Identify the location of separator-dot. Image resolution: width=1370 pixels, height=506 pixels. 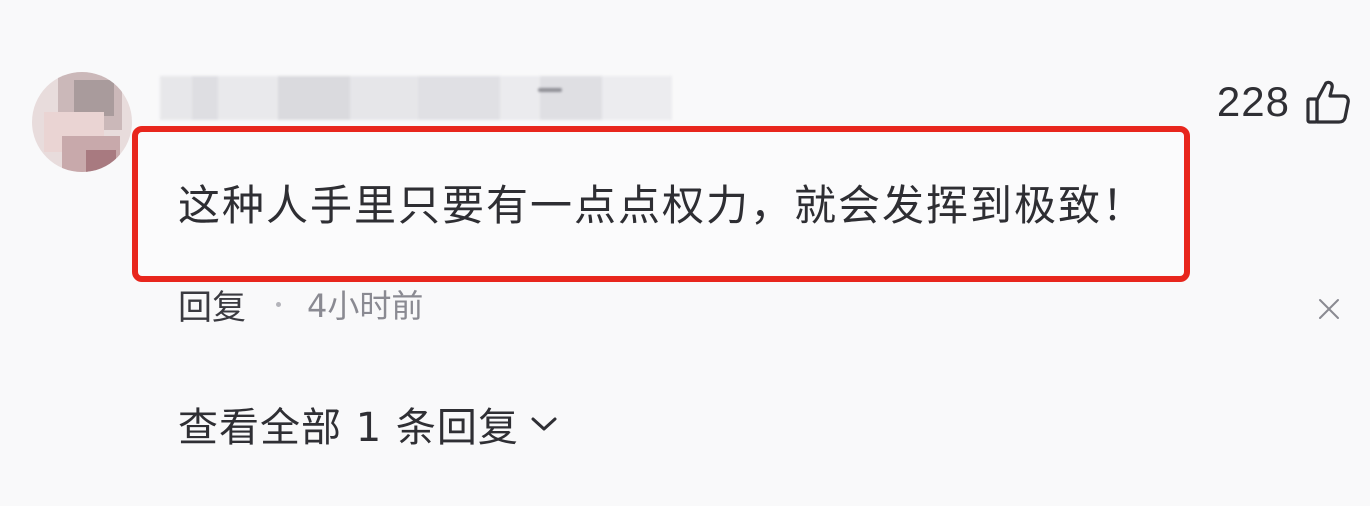
(278, 304).